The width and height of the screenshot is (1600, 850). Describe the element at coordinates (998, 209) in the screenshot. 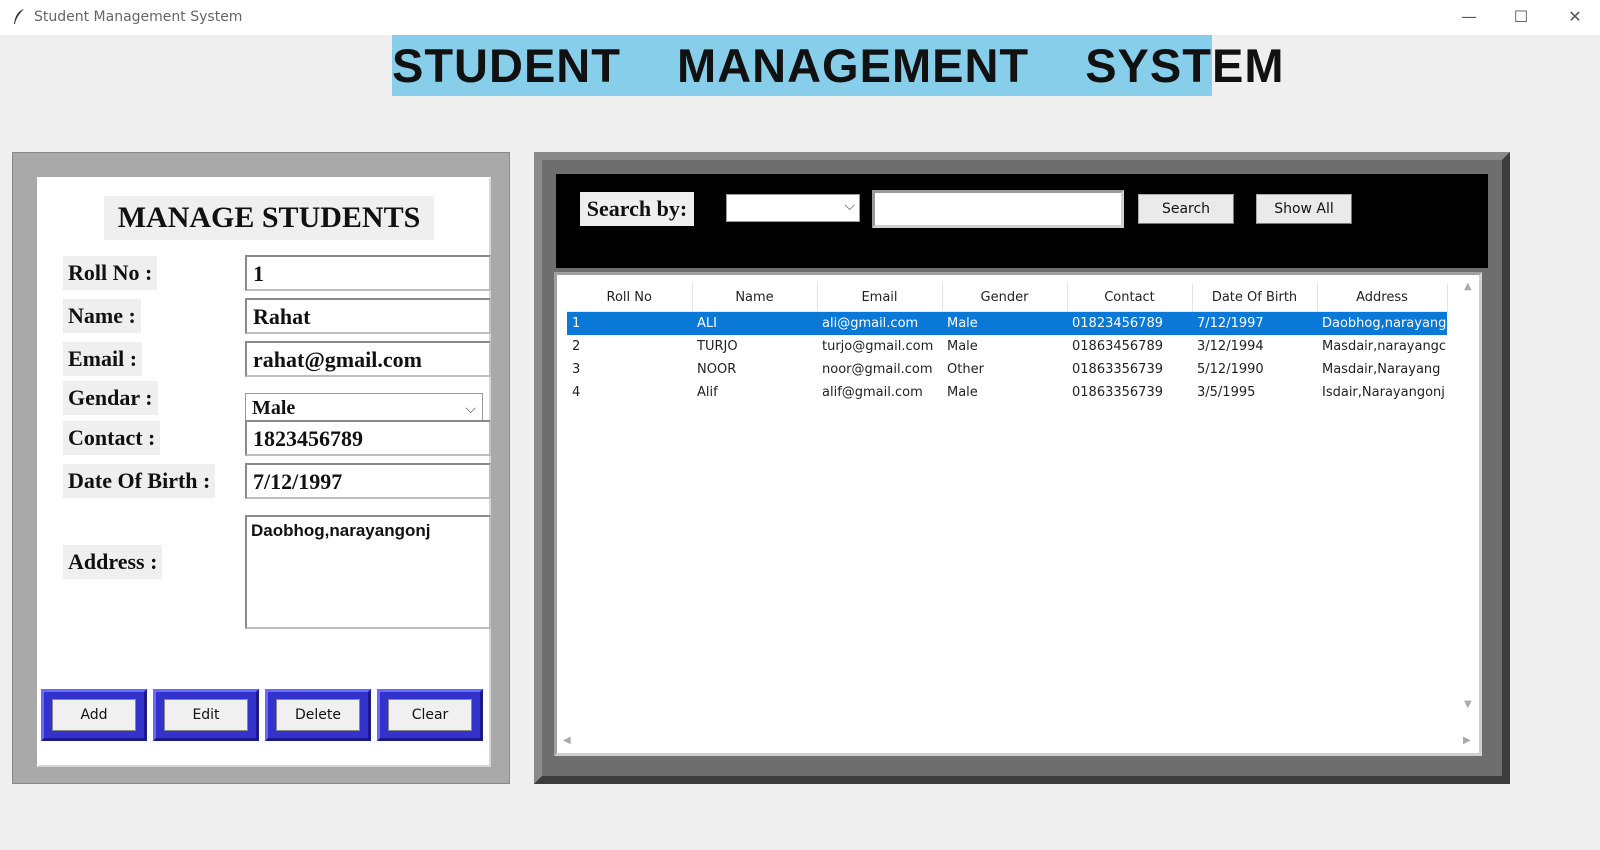

I see `search-input` at that location.